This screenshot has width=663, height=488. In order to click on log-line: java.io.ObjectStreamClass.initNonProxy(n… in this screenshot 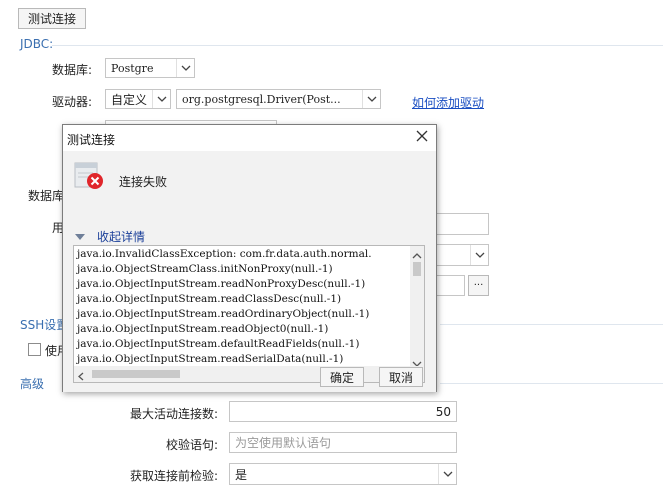, I will do `click(205, 269)`.